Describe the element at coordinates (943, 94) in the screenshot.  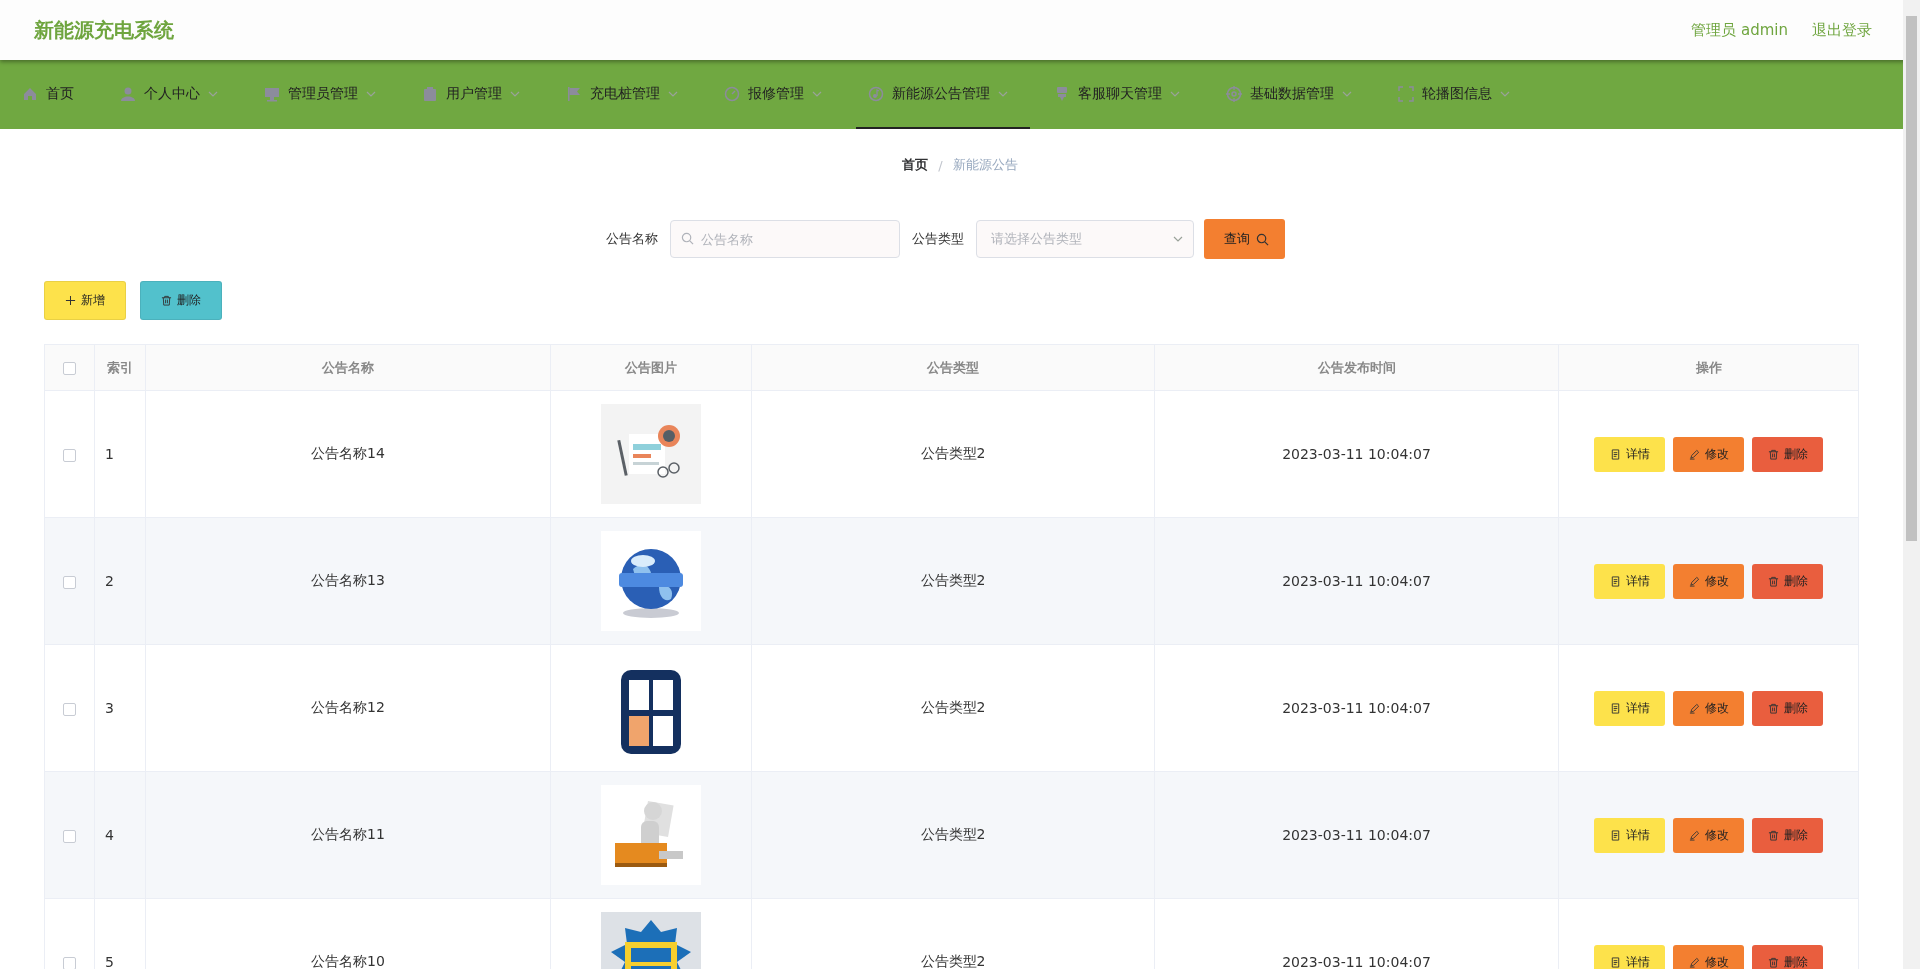
I see `nav-tab: 新能源公告管理` at that location.